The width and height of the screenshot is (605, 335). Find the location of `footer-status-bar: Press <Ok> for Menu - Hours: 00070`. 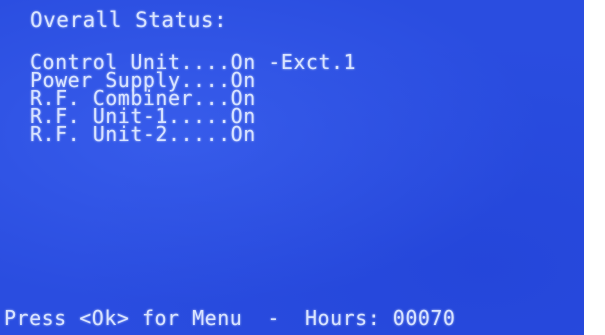

footer-status-bar: Press <Ok> for Menu - Hours: 00070 is located at coordinates (230, 318).